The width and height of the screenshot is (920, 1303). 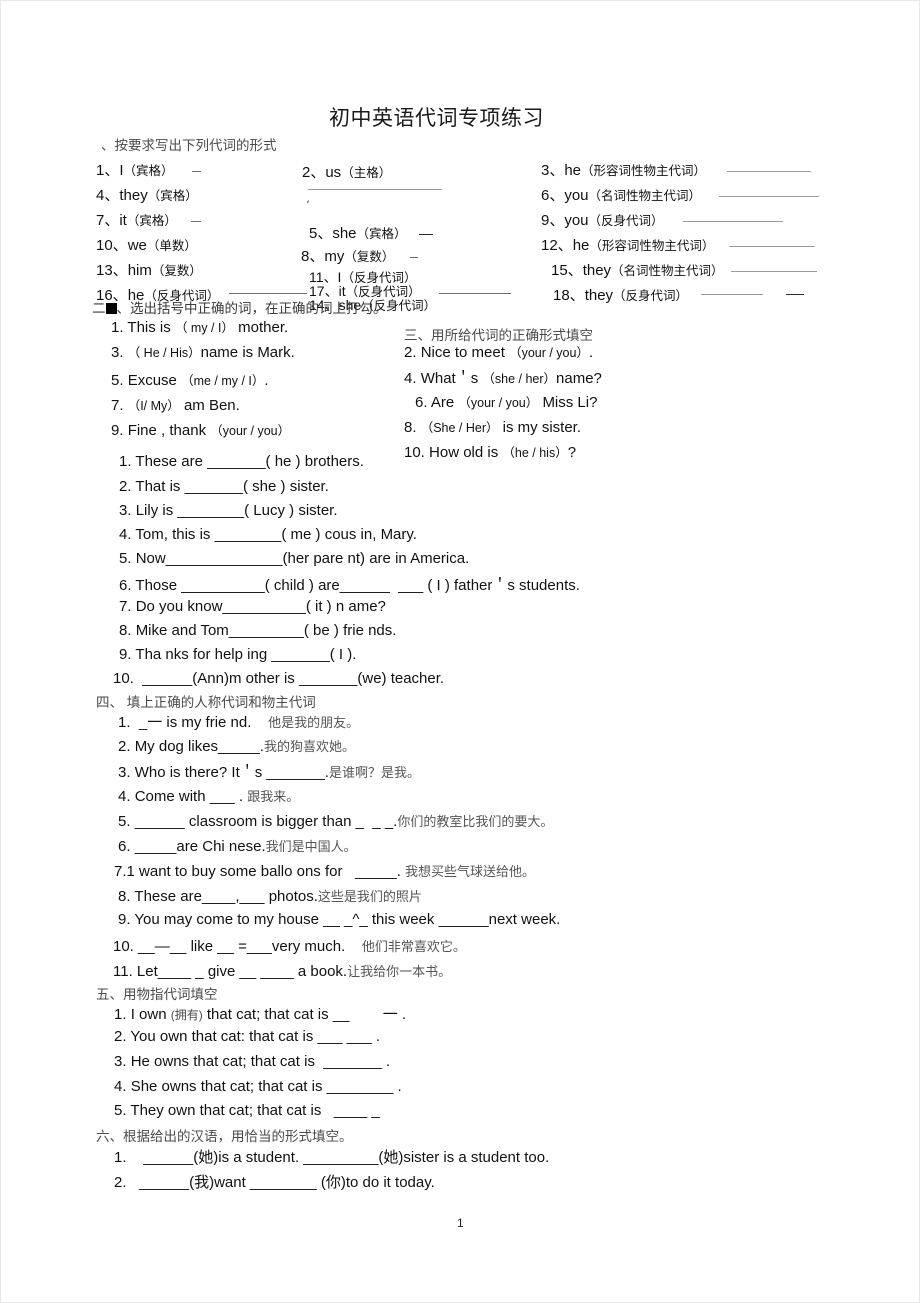 What do you see at coordinates (732, 294) in the screenshot?
I see `s1-blank-18a` at bounding box center [732, 294].